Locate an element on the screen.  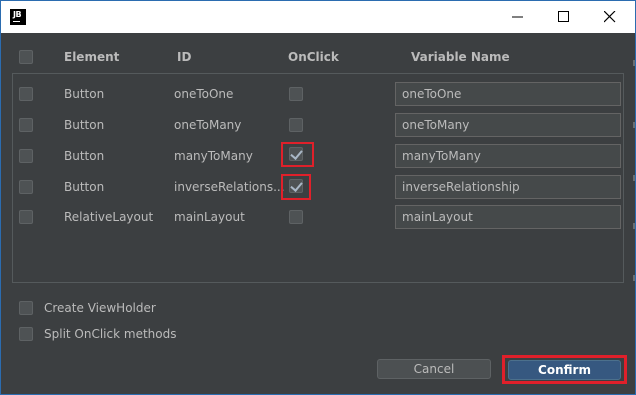
maximize-icon is located at coordinates (563, 16).